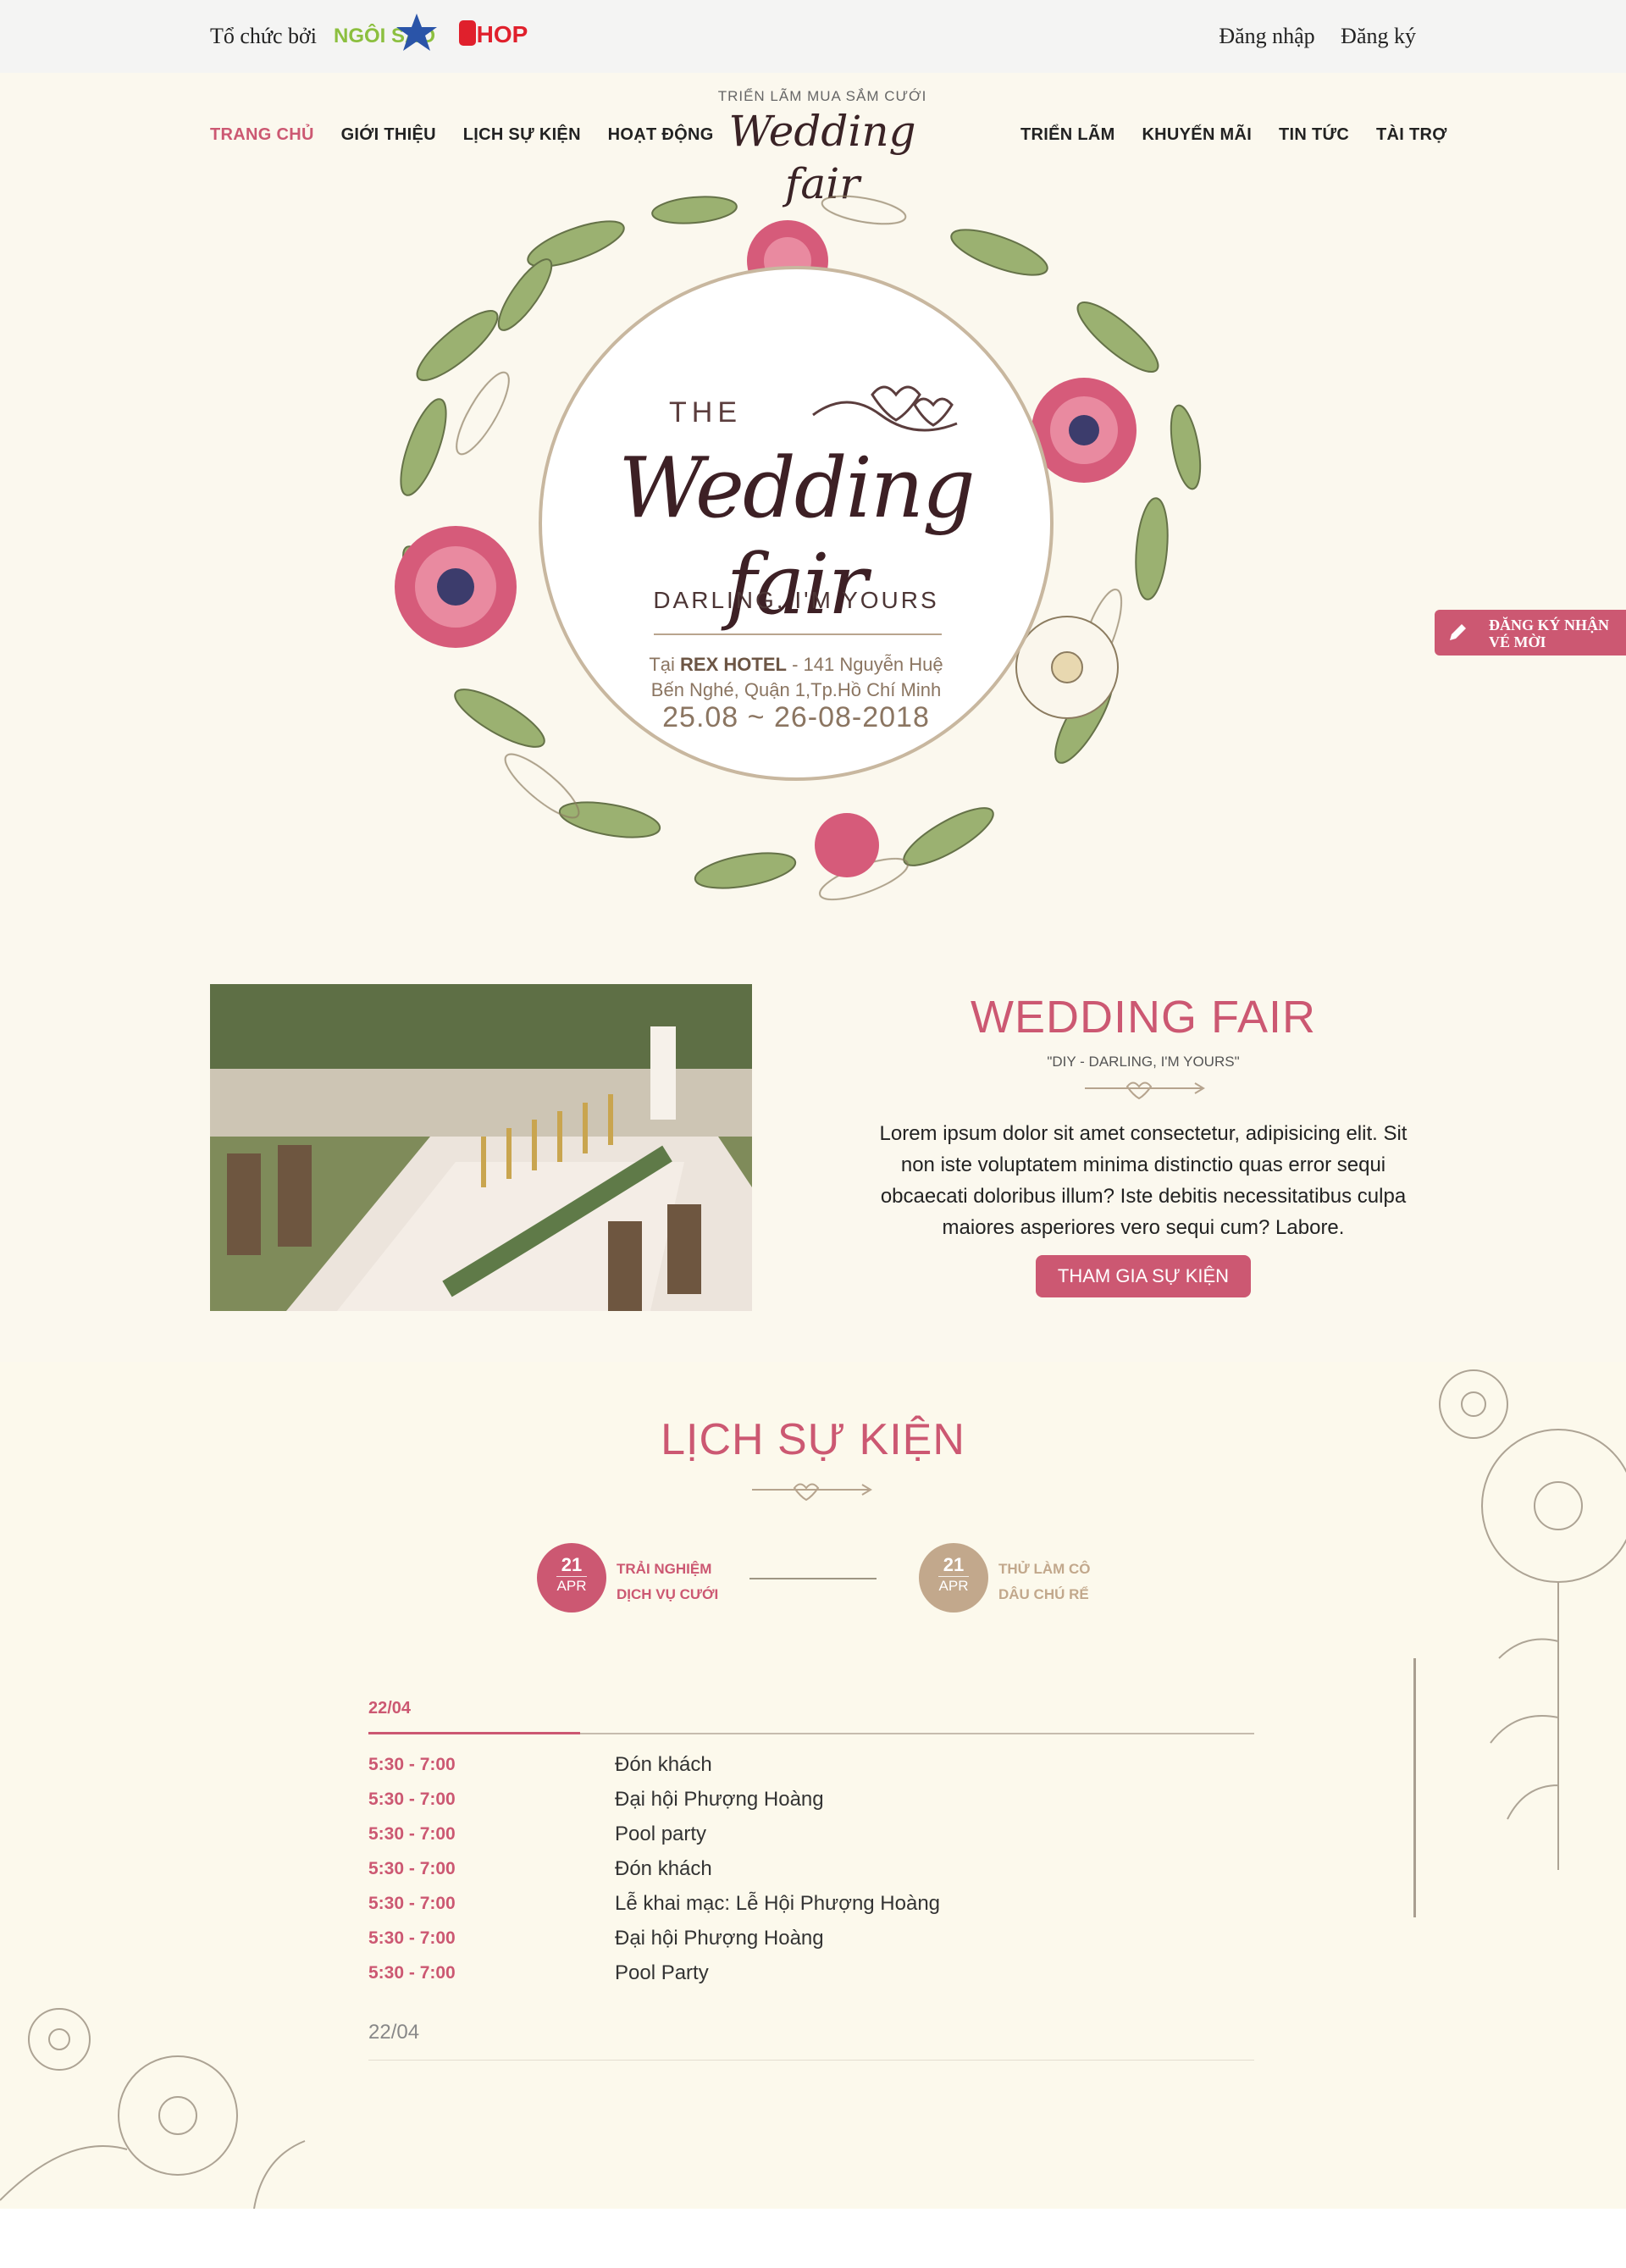 Image resolution: width=1626 pixels, height=2268 pixels. I want to click on register-ticket-label: ĐĂNG KÝ NHẬN VÉ MỜI, so click(1549, 634).